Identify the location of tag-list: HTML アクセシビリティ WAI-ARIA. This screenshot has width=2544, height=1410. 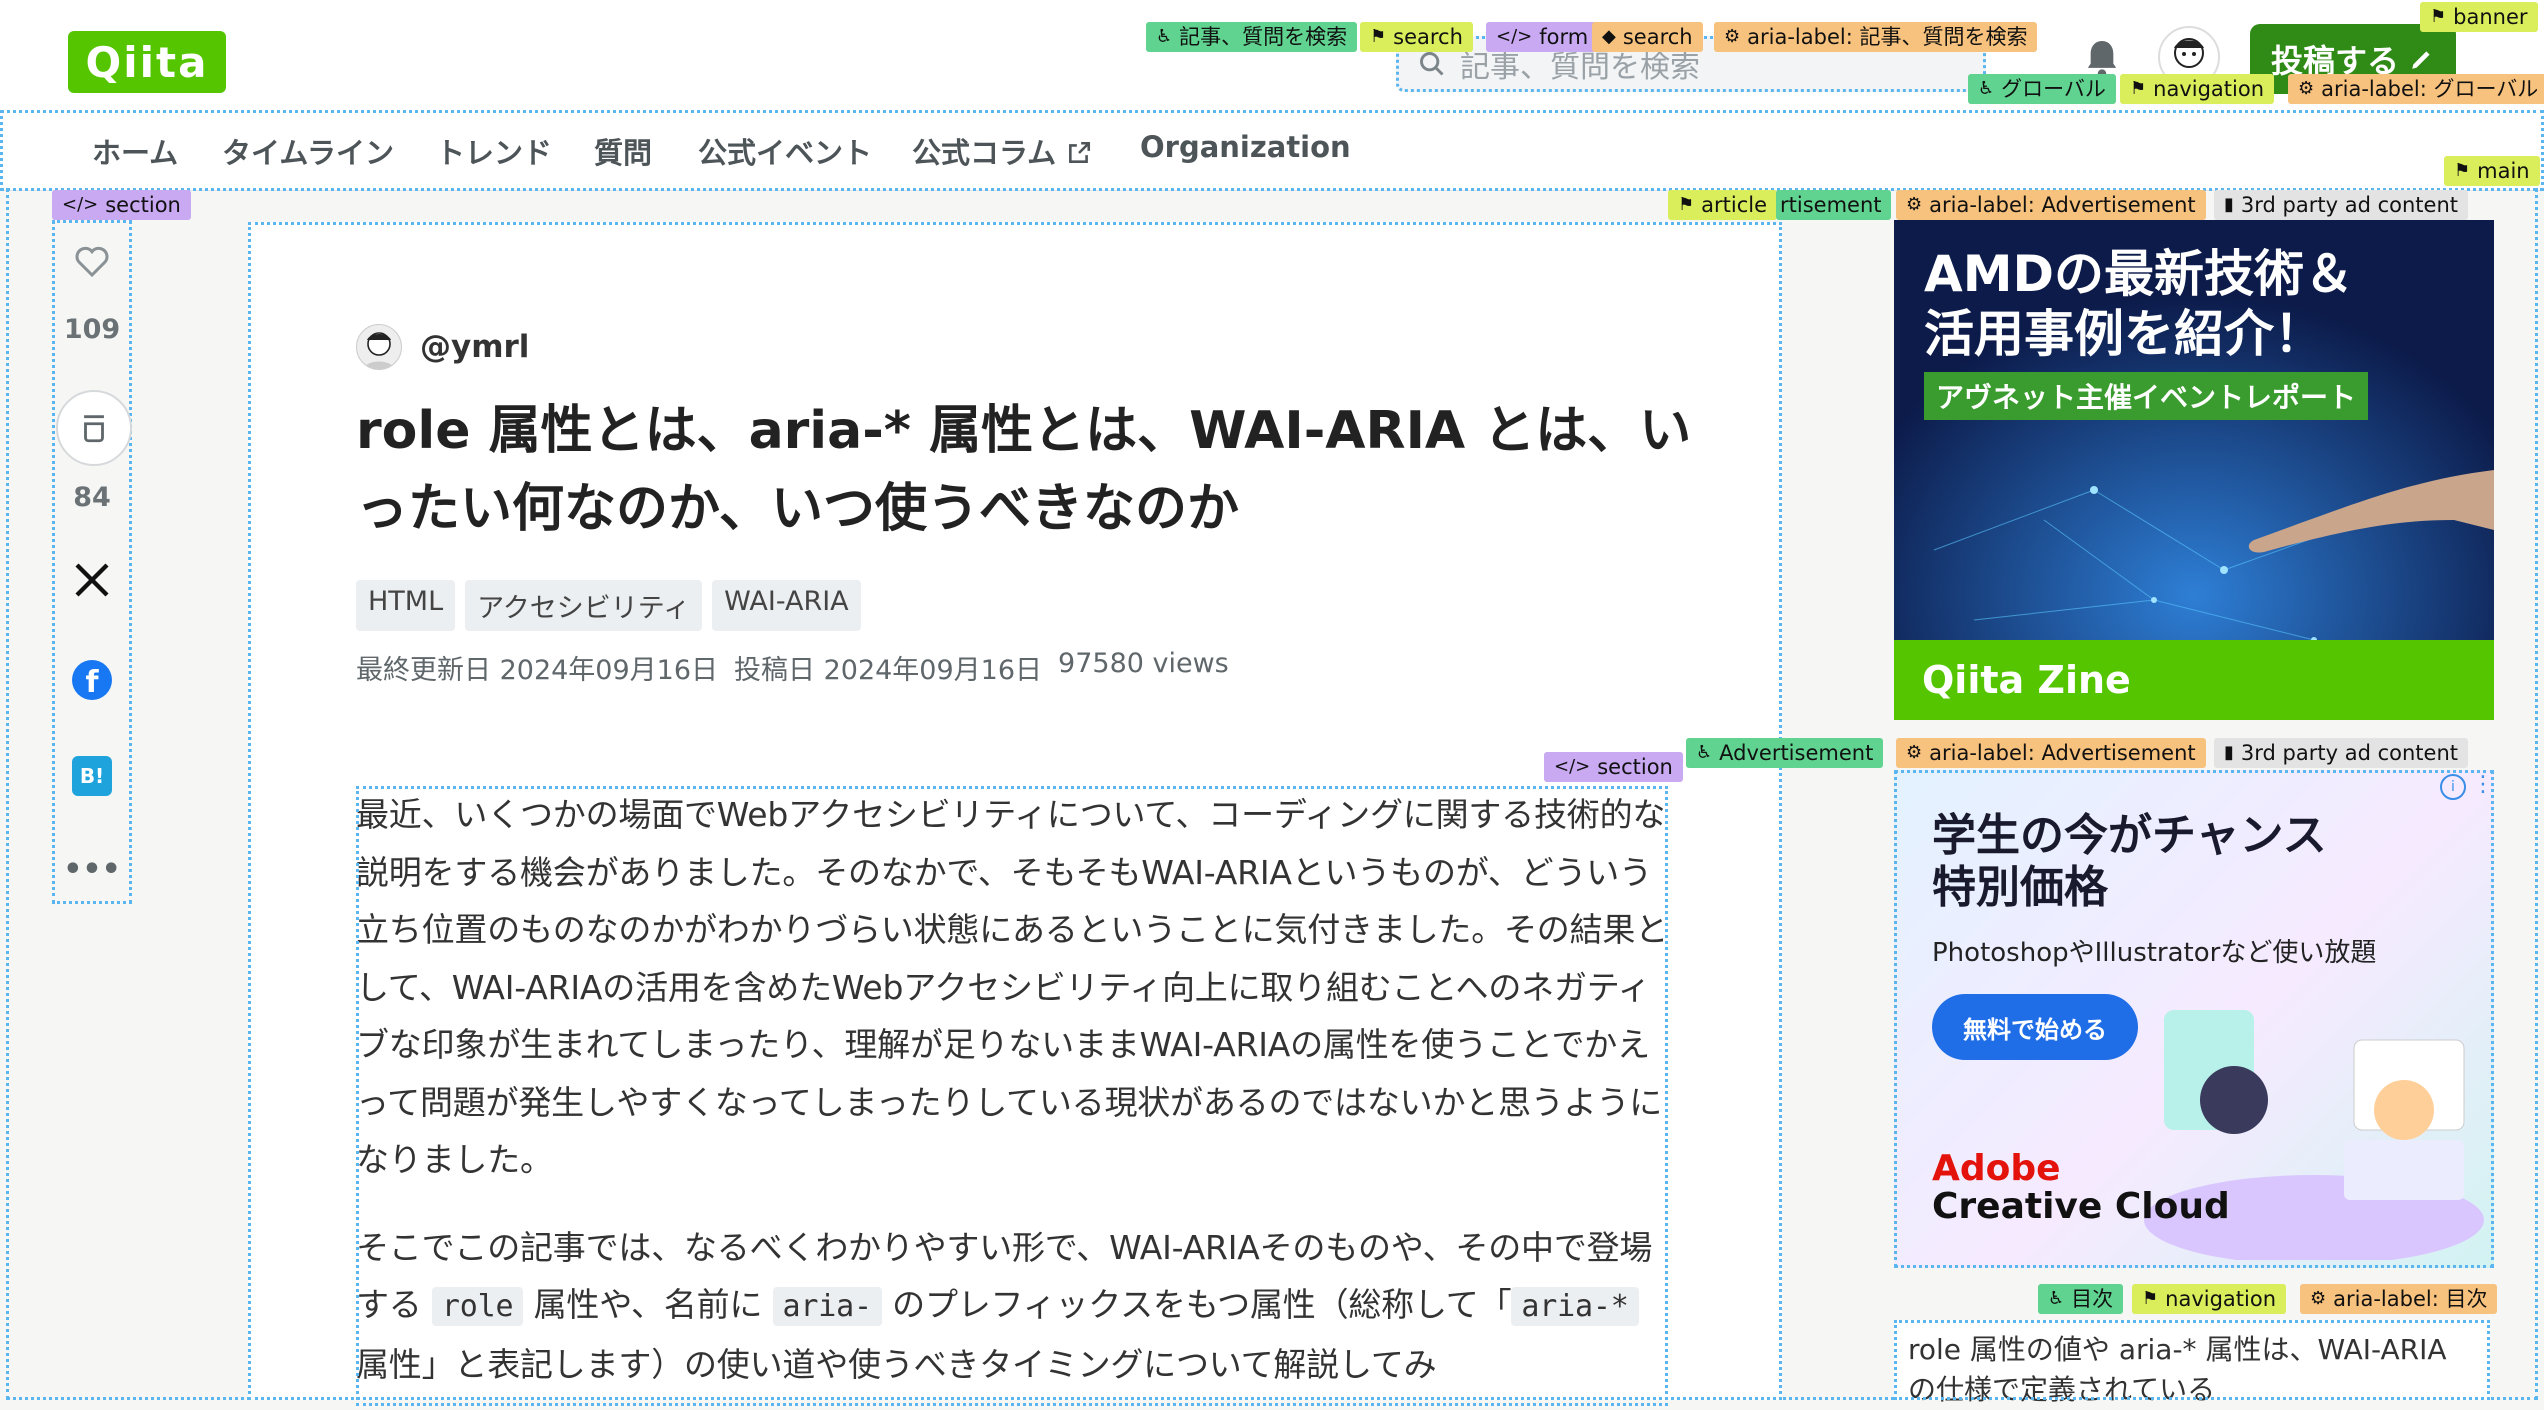
(608, 605).